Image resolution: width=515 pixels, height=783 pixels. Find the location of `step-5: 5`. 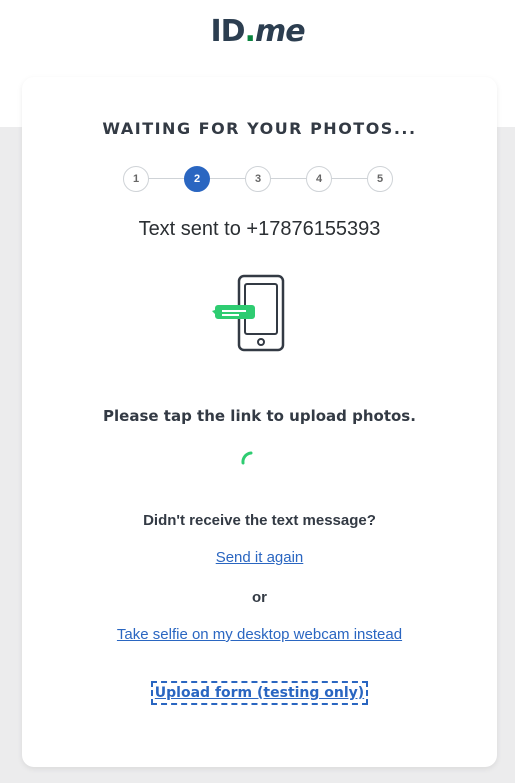

step-5: 5 is located at coordinates (380, 179).